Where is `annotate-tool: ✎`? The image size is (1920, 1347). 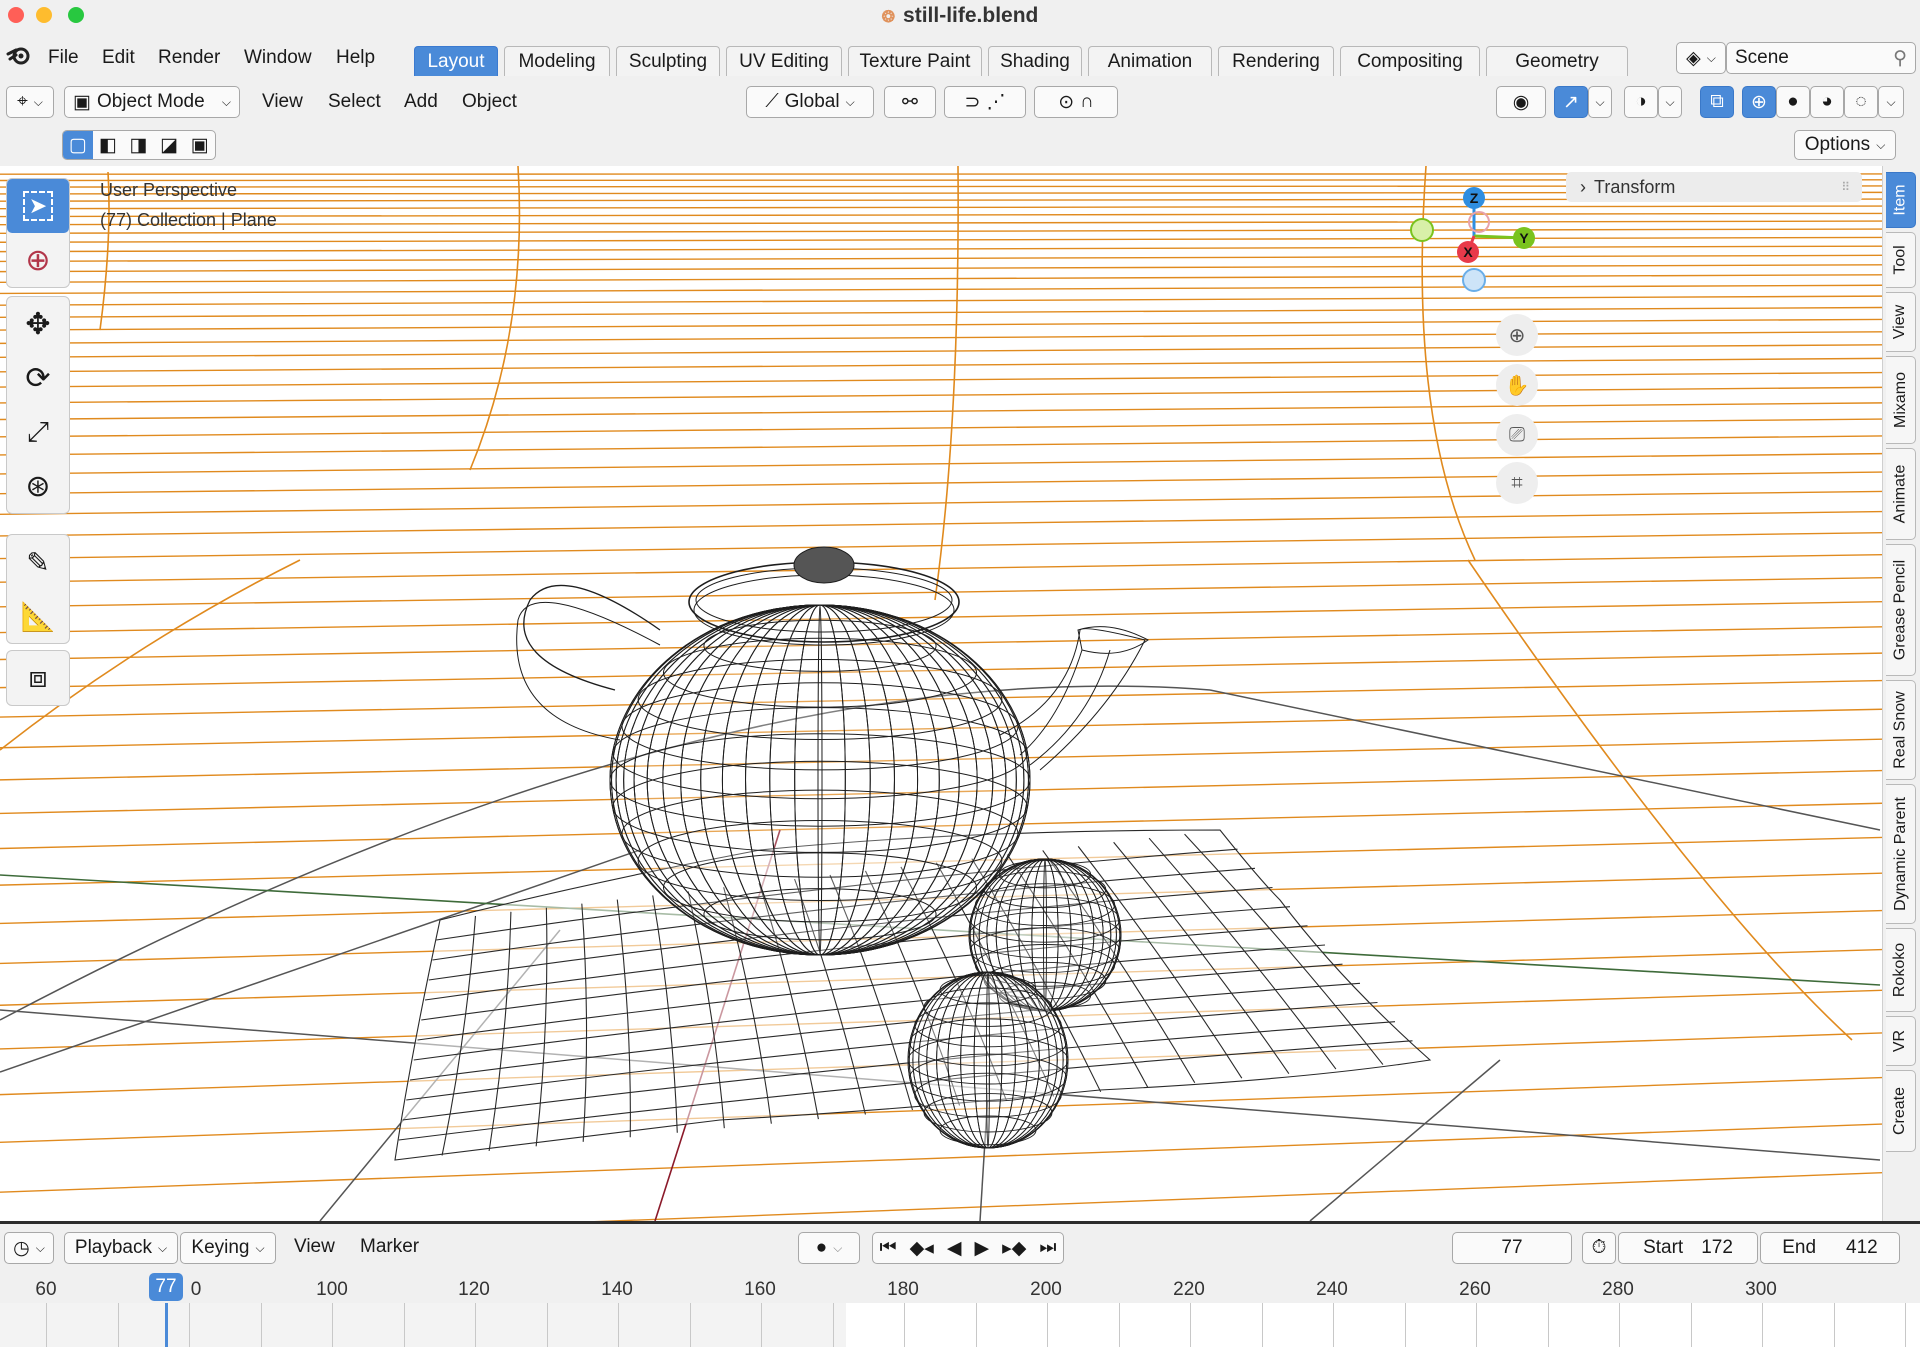 annotate-tool: ✎ is located at coordinates (38, 562).